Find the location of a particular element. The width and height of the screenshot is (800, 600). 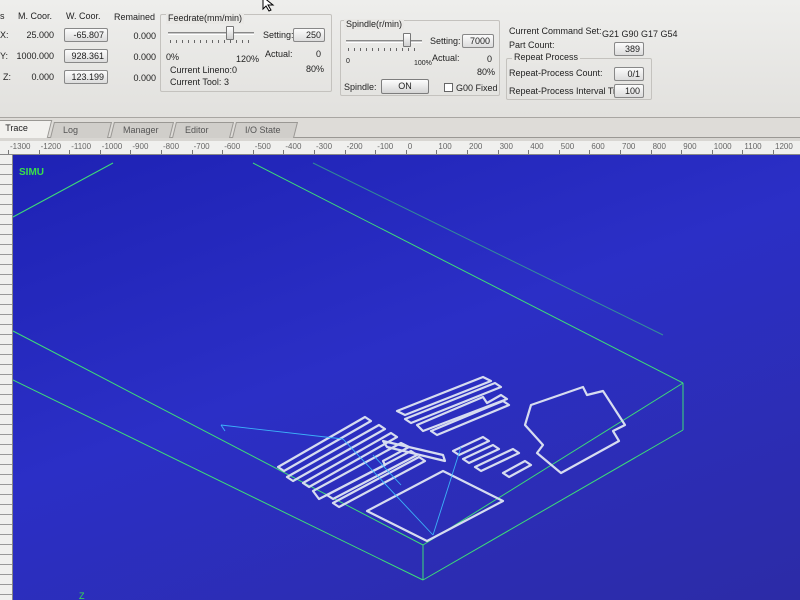

feedrate-actual-label: Actual: is located at coordinates (279, 54).